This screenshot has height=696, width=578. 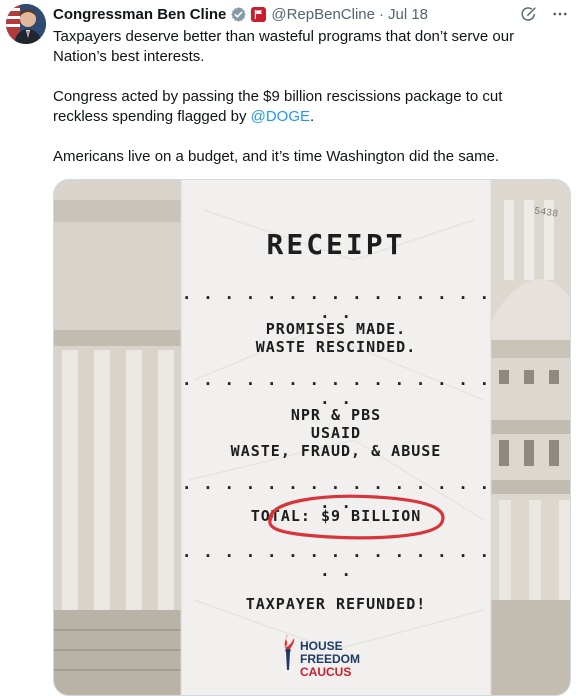 I want to click on red-circle-annotation, so click(x=356, y=517).